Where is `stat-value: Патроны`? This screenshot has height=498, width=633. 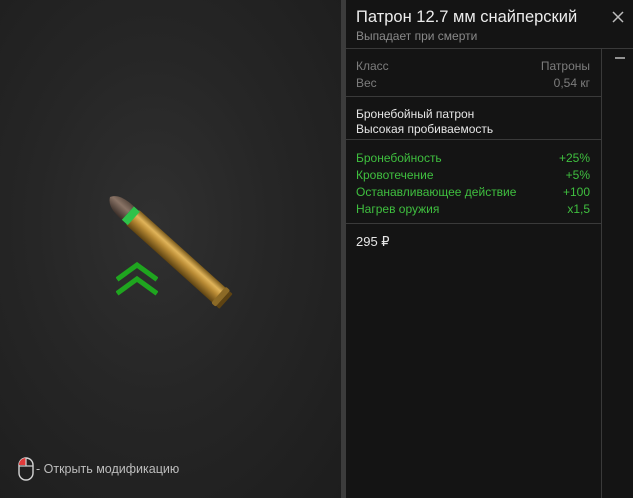
stat-value: Патроны is located at coordinates (565, 66).